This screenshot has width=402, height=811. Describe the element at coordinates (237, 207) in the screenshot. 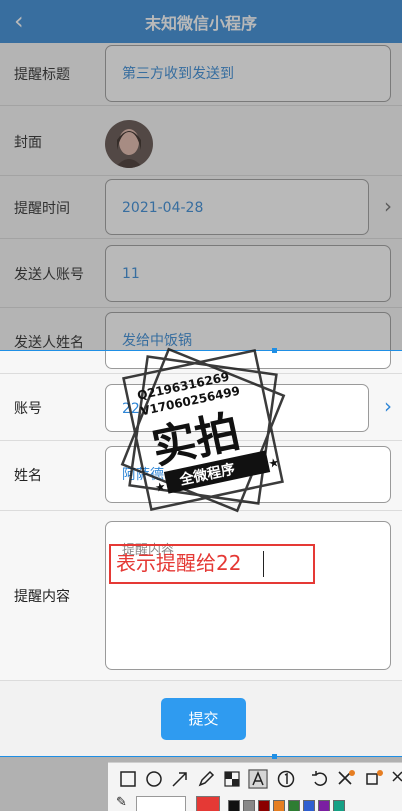

I see `reminder-time-picker: 2021-04-28` at that location.